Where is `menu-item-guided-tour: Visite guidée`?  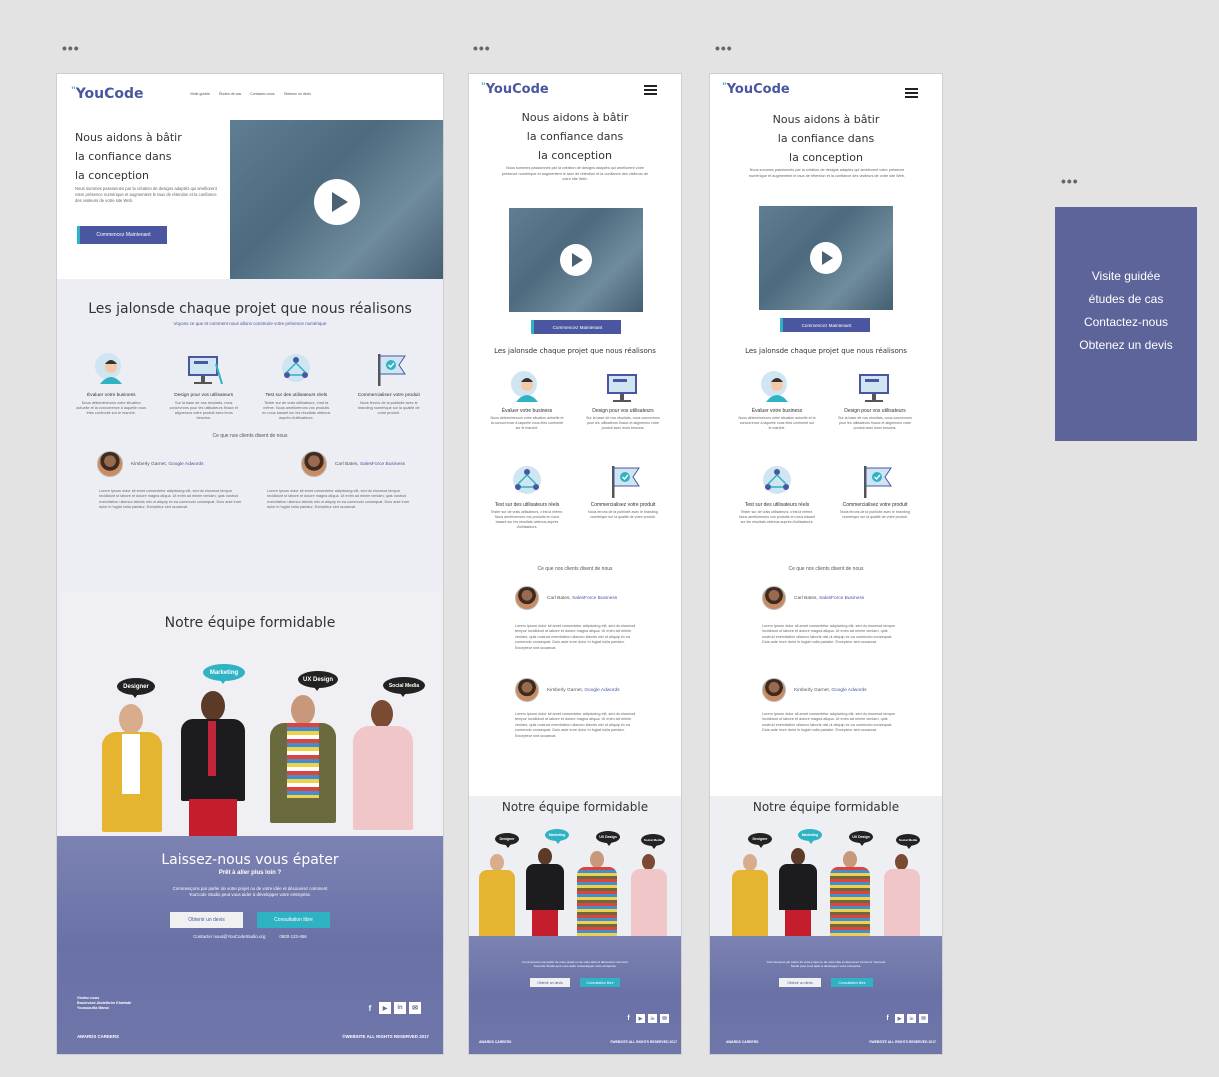
menu-item-guided-tour: Visite guidée is located at coordinates (1126, 276).